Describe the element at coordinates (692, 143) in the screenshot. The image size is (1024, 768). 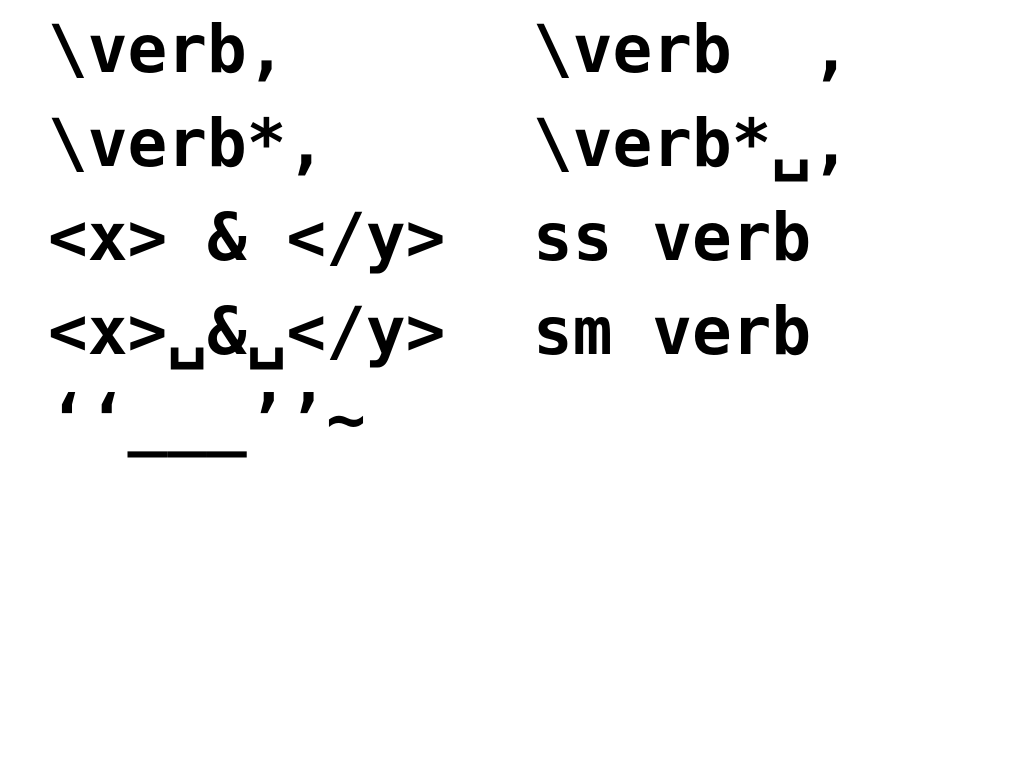
I see `right-line-2: \verb*␣,` at that location.